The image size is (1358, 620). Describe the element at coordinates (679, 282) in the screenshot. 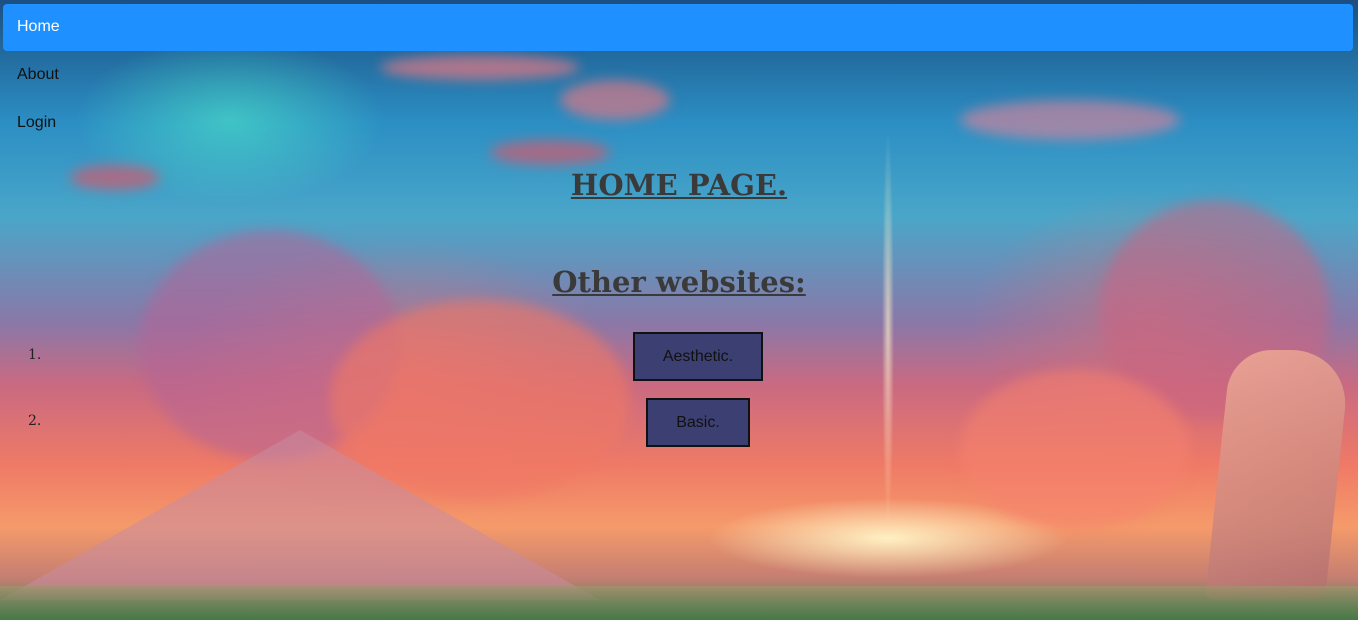

I see `section-heading: Other websites:` at that location.